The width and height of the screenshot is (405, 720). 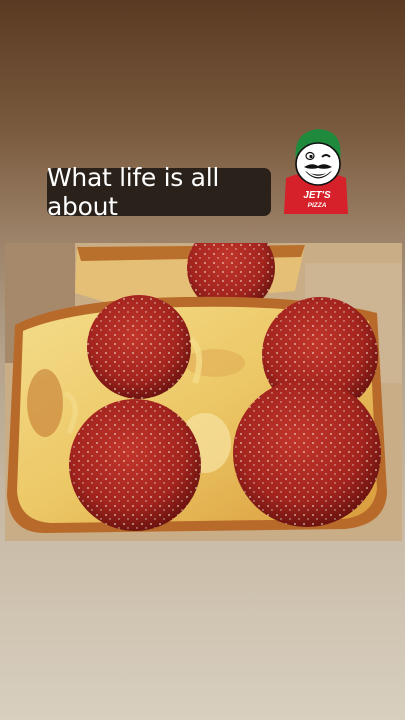 I want to click on svg-text: PIZZA, so click(x=317, y=205).